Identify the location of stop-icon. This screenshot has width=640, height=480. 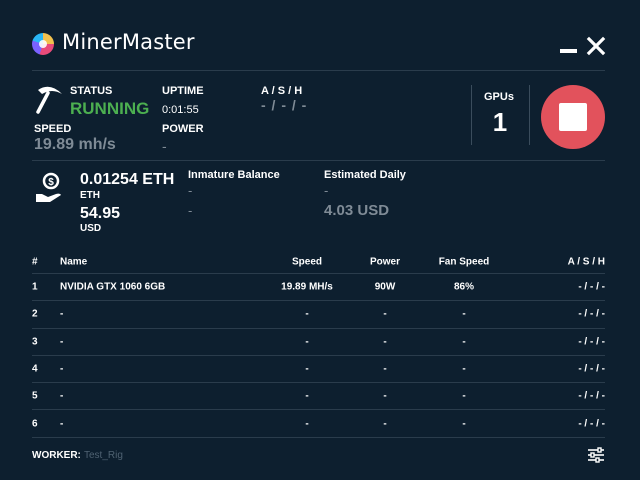
(573, 117).